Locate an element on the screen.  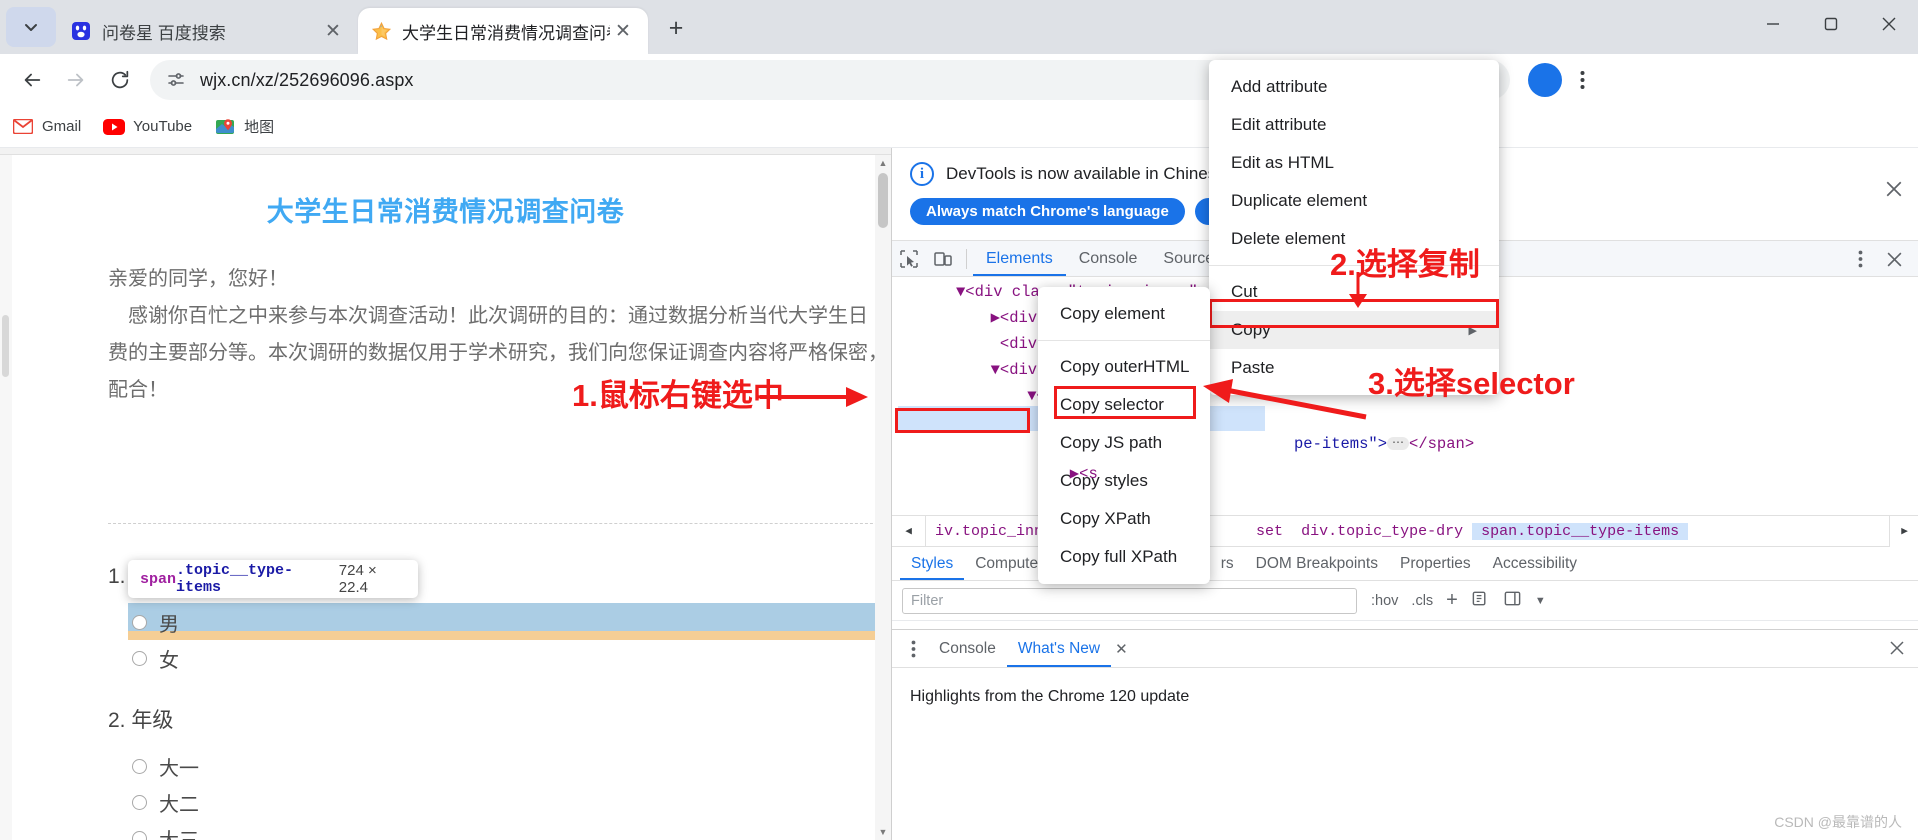
avatar is located at coordinates (1545, 80).